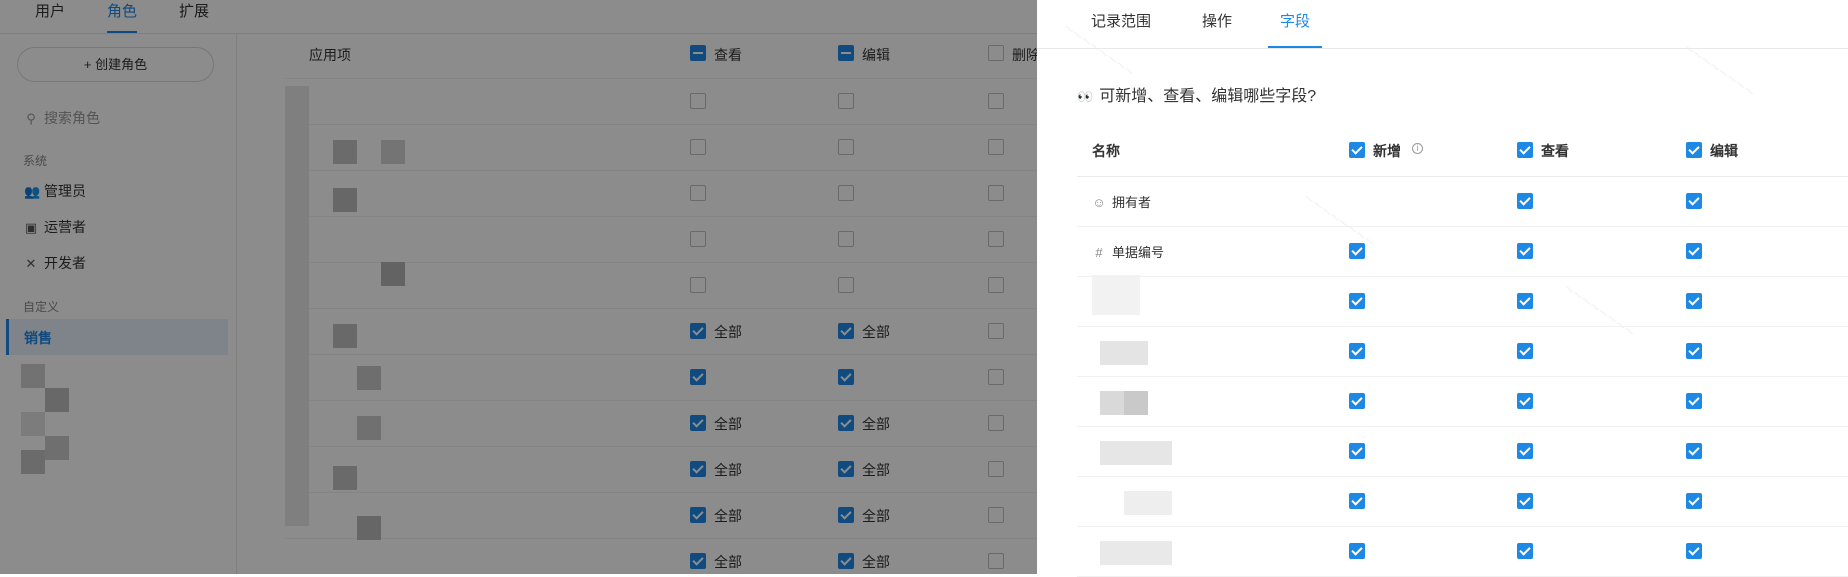  What do you see at coordinates (1099, 202) in the screenshot?
I see `user-circle-icon: ☺` at bounding box center [1099, 202].